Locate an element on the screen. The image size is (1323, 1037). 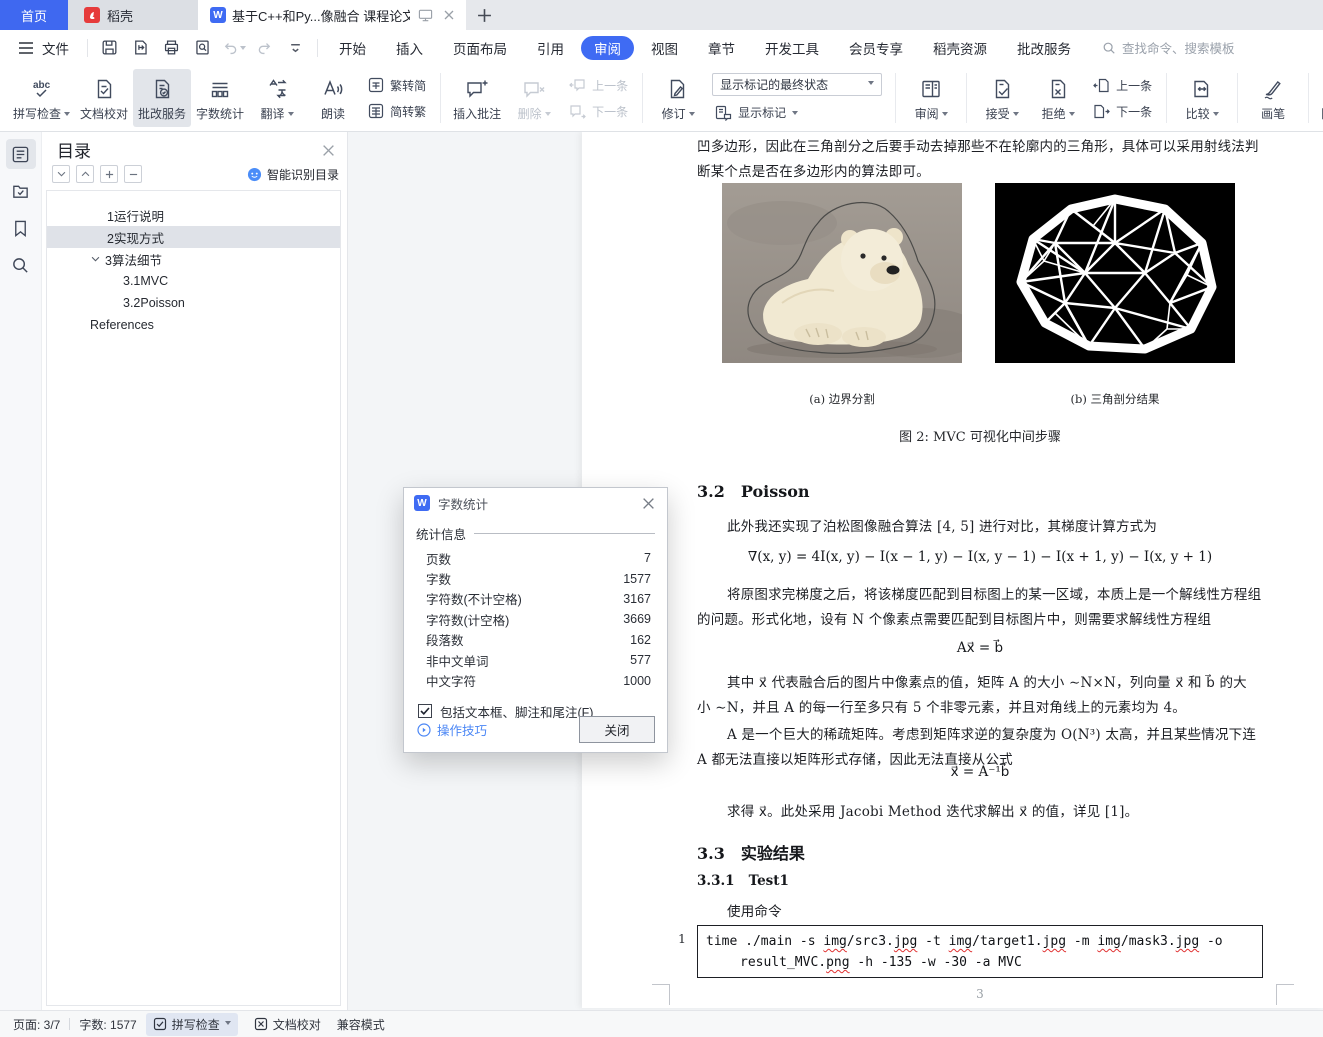
print-preview-button is located at coordinates (202, 48).